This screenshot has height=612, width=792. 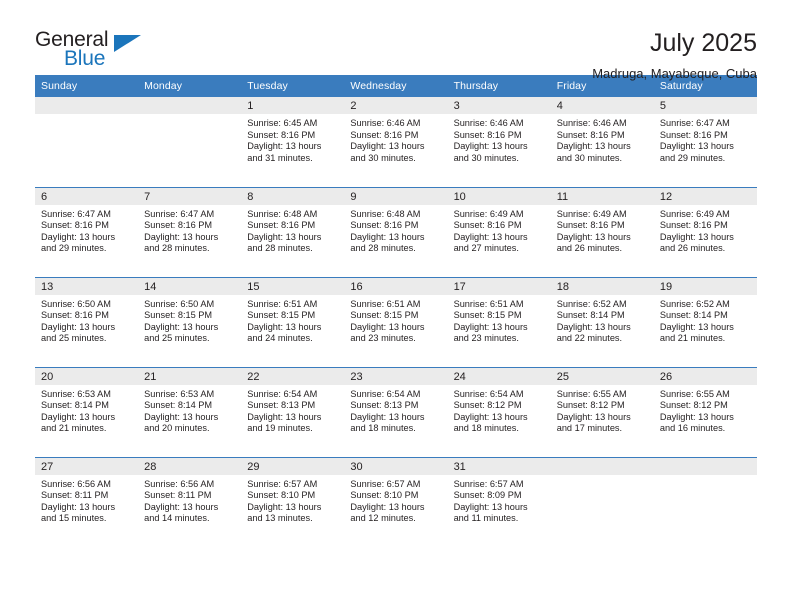 What do you see at coordinates (383, 338) in the screenshot?
I see `daylight-text: and 23 minutes.` at bounding box center [383, 338].